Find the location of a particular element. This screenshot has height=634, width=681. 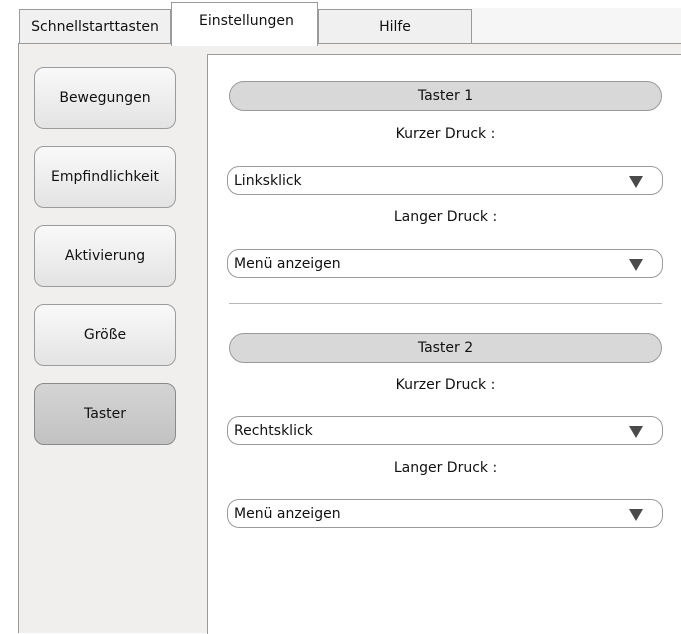

button-2-short-press-label: Kurzer Druck : is located at coordinates (445, 385).